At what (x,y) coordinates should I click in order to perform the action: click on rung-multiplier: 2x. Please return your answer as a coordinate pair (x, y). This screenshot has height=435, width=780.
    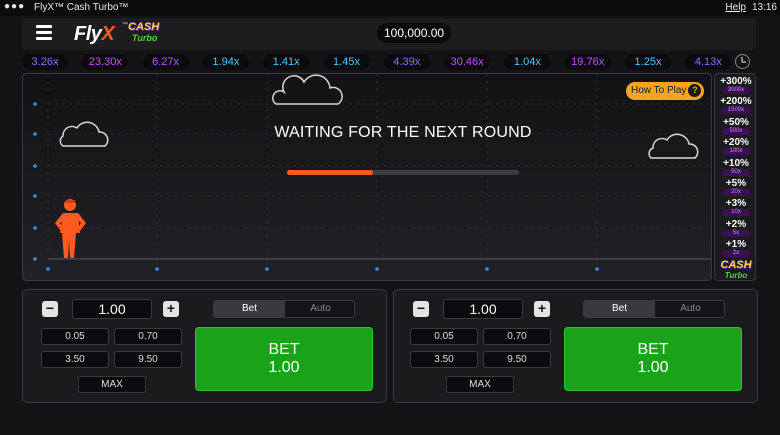
    Looking at the image, I should click on (736, 254).